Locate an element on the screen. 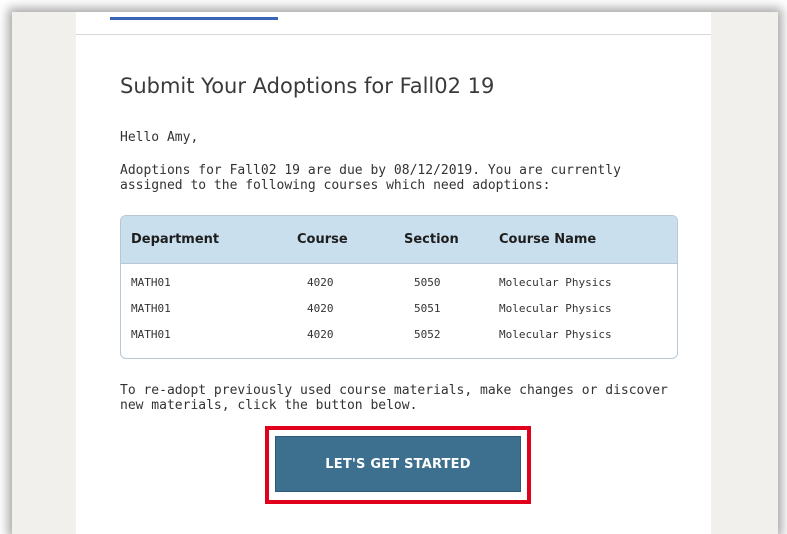 The height and width of the screenshot is (534, 787). header-course: Course is located at coordinates (322, 239).